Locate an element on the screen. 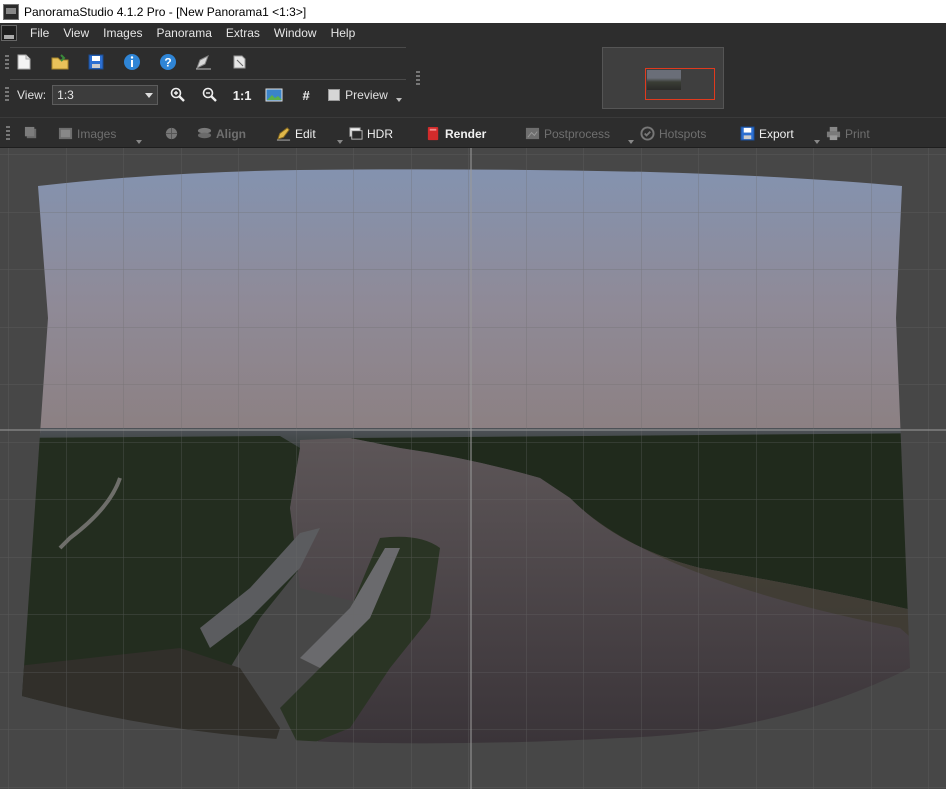 The image size is (946, 789). zoom-in-icon is located at coordinates (178, 95).